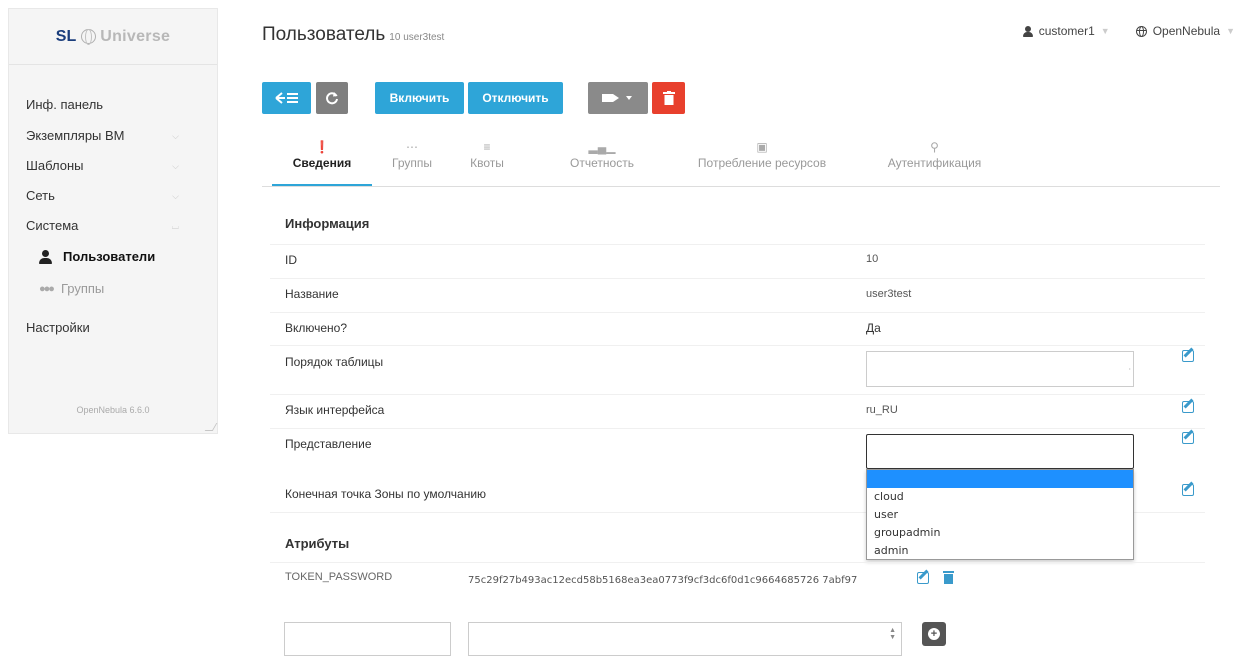 The width and height of the screenshot is (1257, 664). I want to click on page-title-text: Пользователь, so click(324, 34).